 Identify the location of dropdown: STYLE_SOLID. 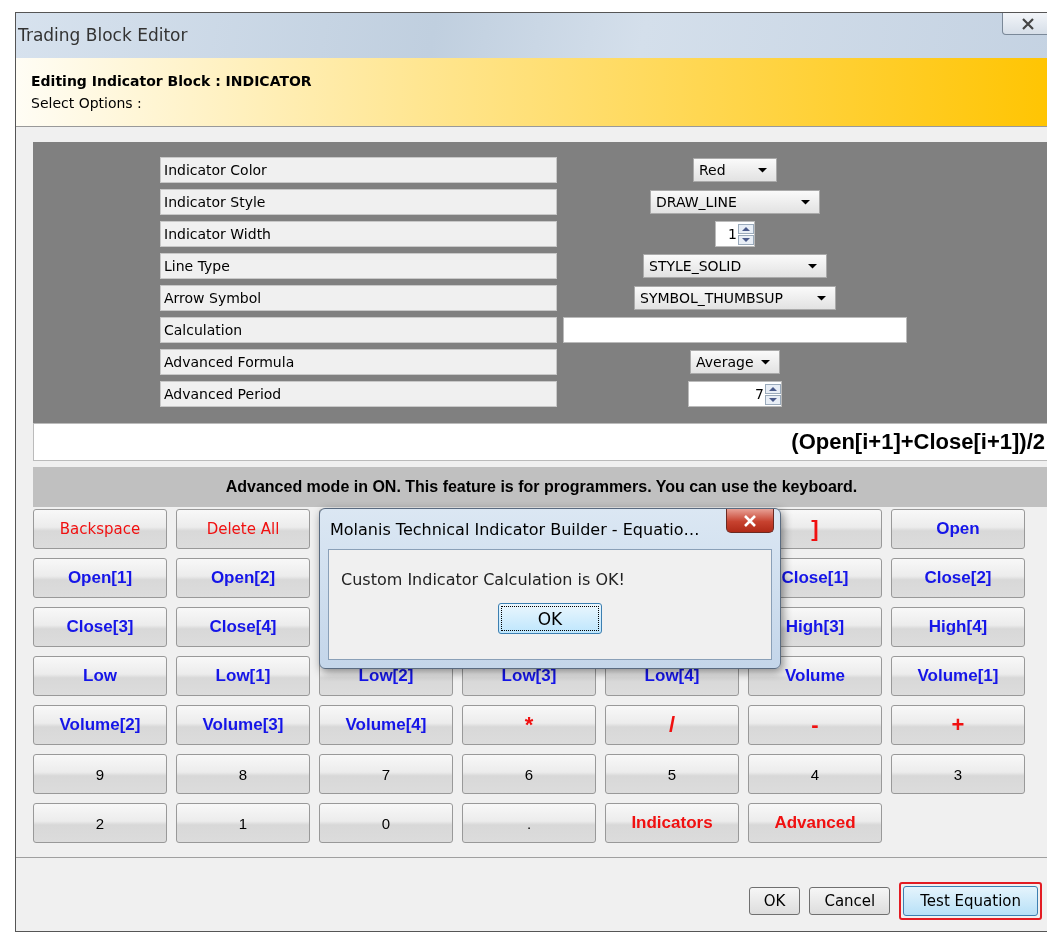
(735, 266).